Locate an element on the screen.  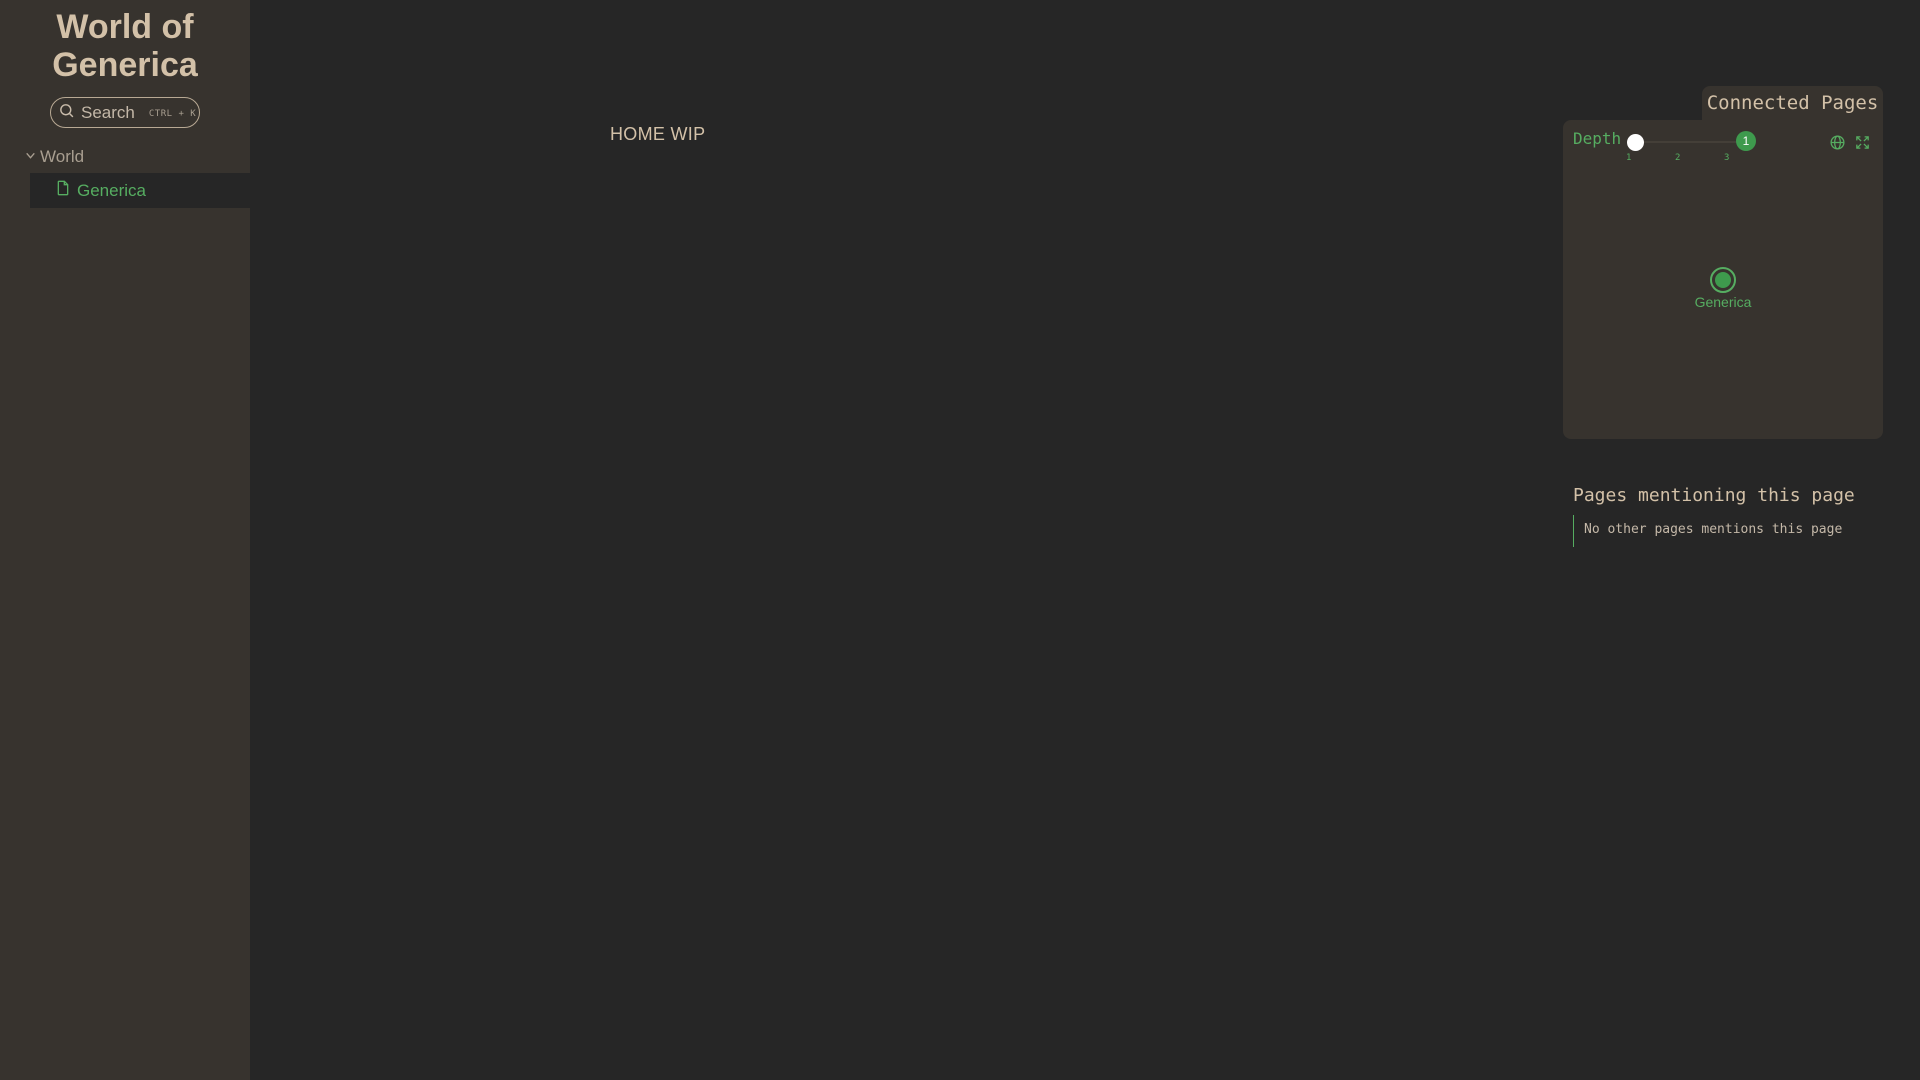
tree-page-generica: Generica is located at coordinates (140, 190).